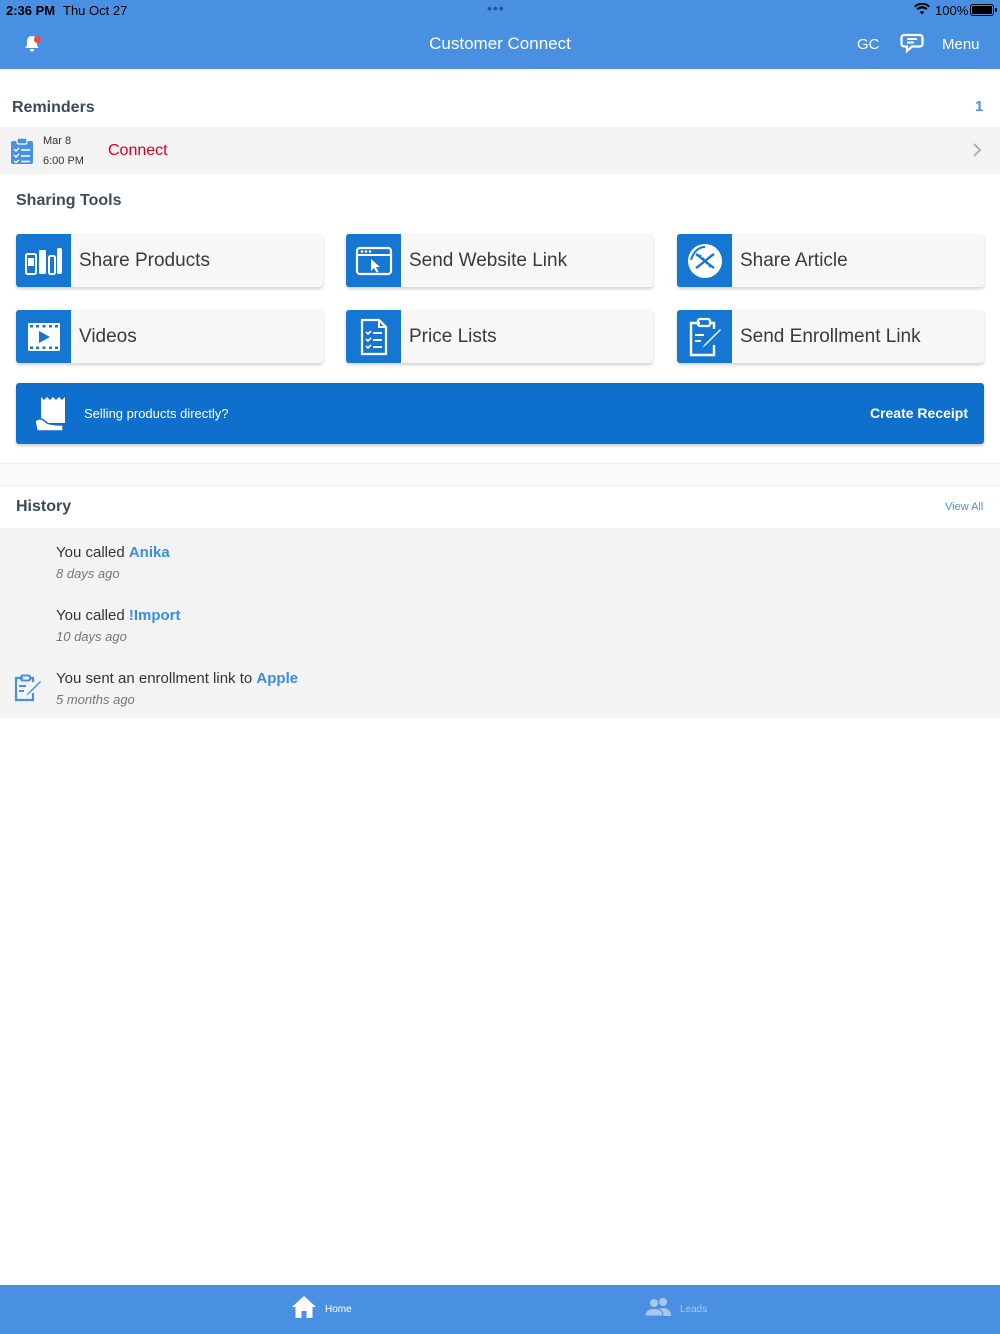 The image size is (1000, 1334). What do you see at coordinates (155, 615) in the screenshot?
I see `history-contact-link: !Import` at bounding box center [155, 615].